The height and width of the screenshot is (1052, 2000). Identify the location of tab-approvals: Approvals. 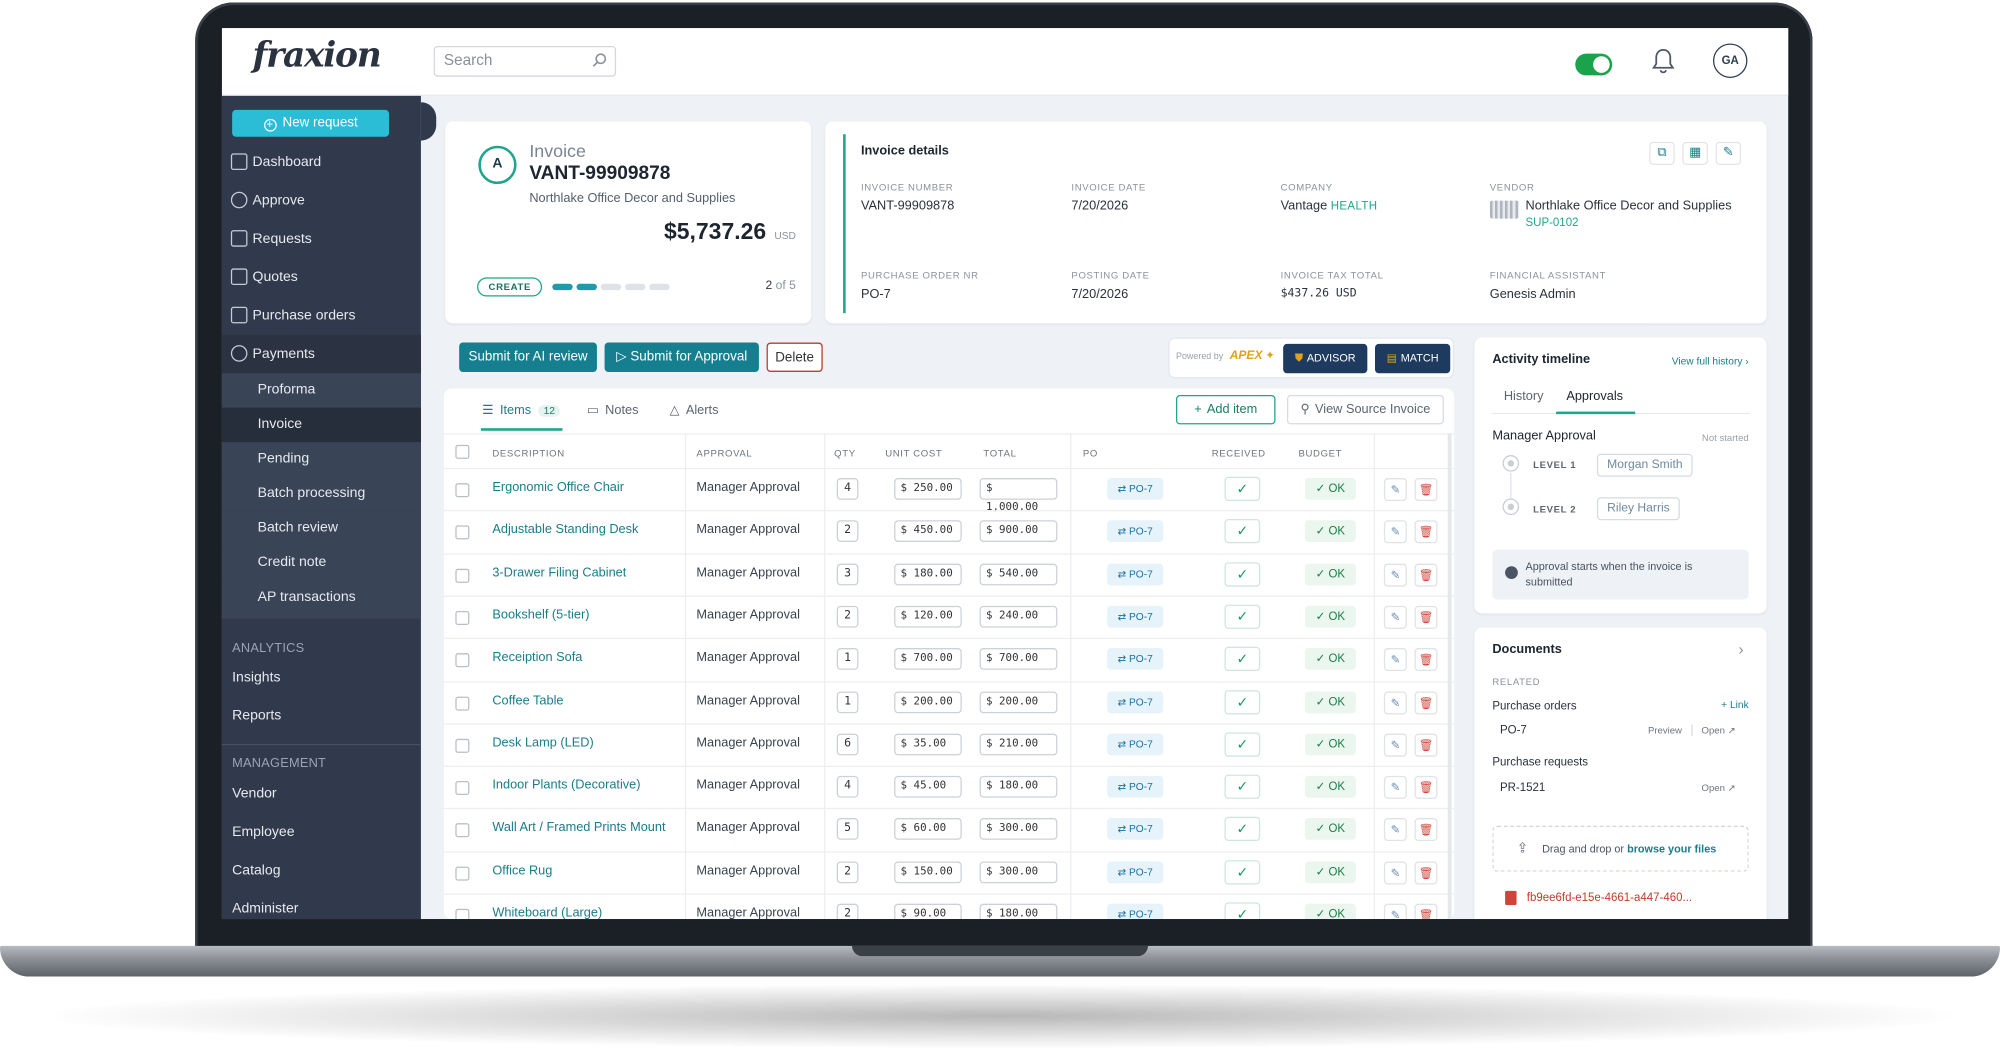
(1594, 397).